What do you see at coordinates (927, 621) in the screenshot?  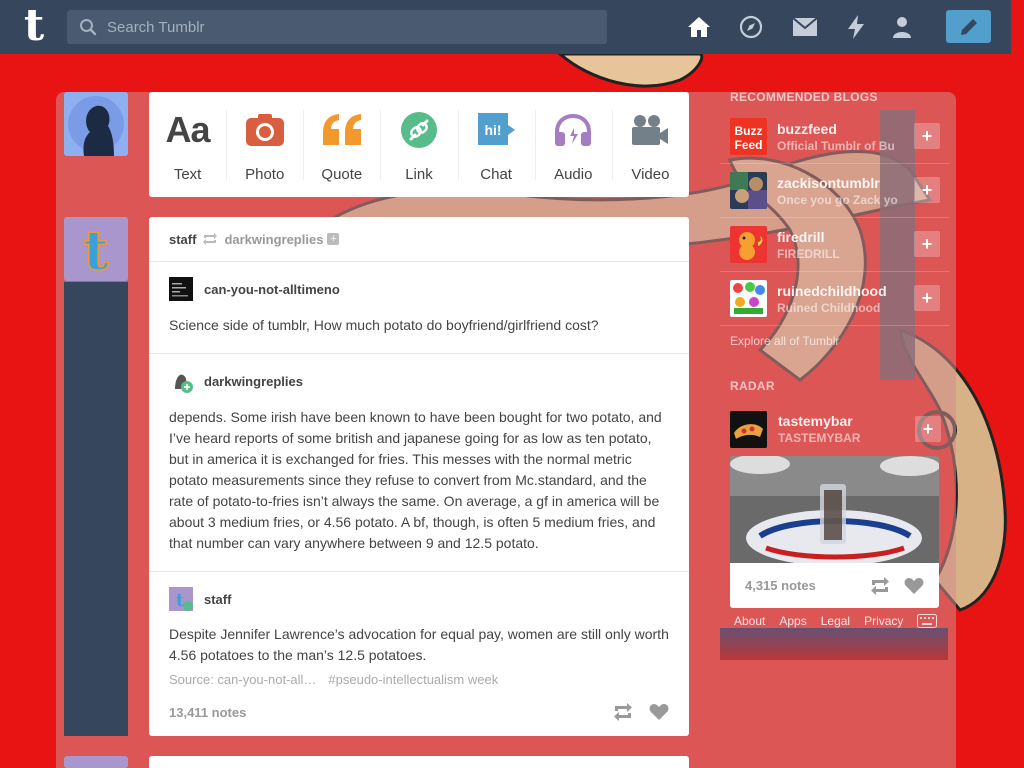 I see `keyboard-icon` at bounding box center [927, 621].